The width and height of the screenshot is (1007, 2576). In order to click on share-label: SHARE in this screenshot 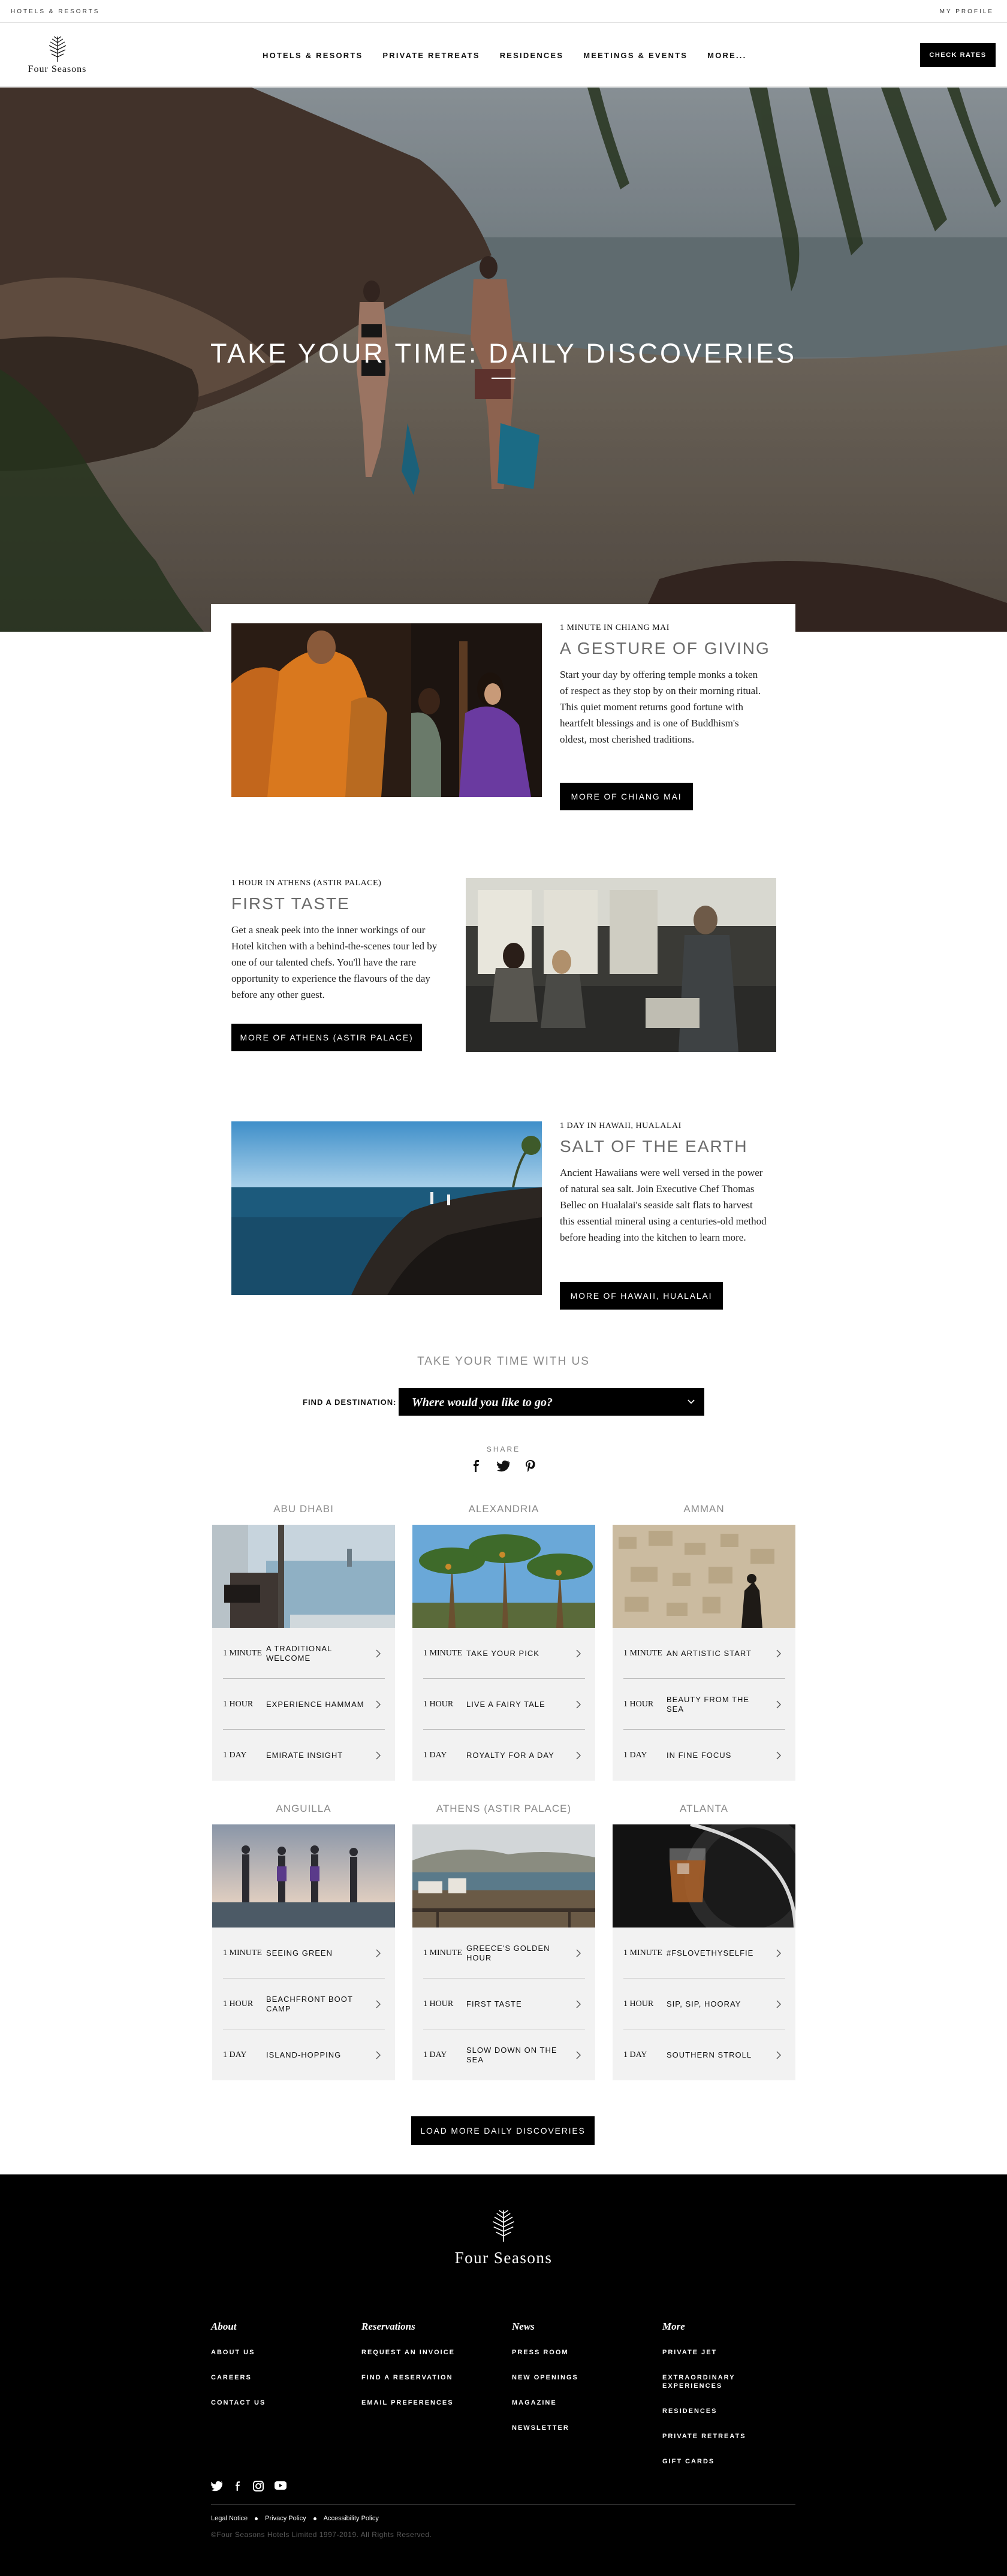, I will do `click(503, 1449)`.